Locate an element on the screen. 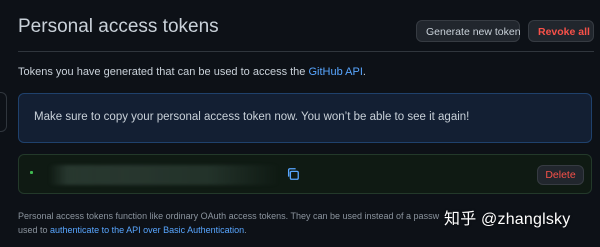 This screenshot has width=600, height=247. delete-token-button: Delete is located at coordinates (560, 175).